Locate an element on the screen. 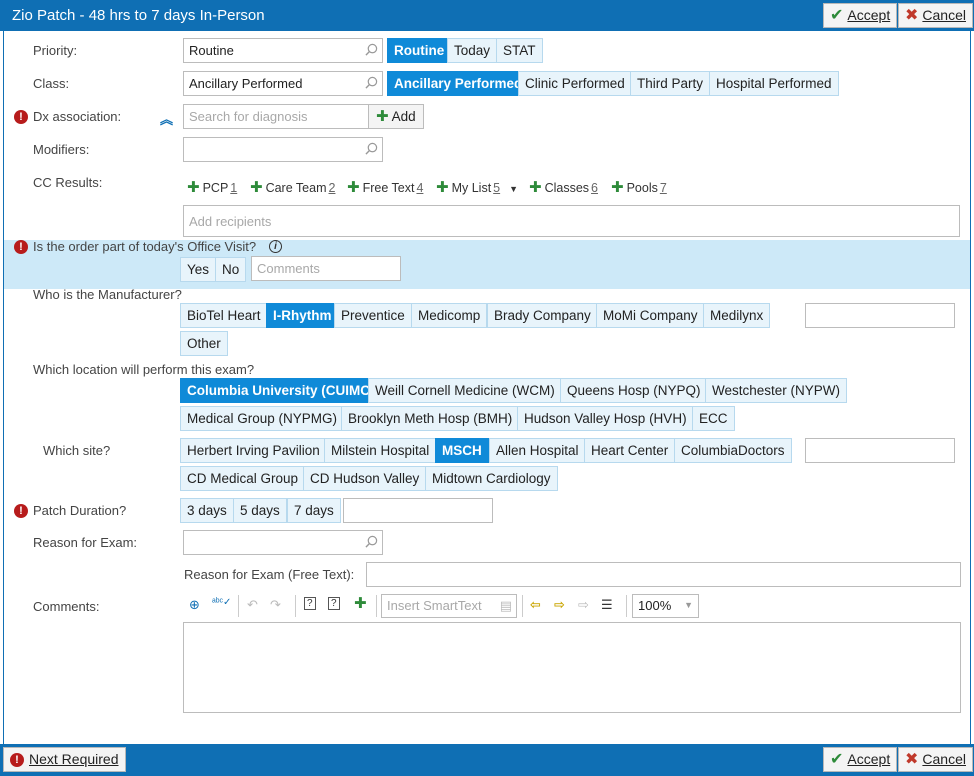  accept-label: Accept is located at coordinates (869, 15).